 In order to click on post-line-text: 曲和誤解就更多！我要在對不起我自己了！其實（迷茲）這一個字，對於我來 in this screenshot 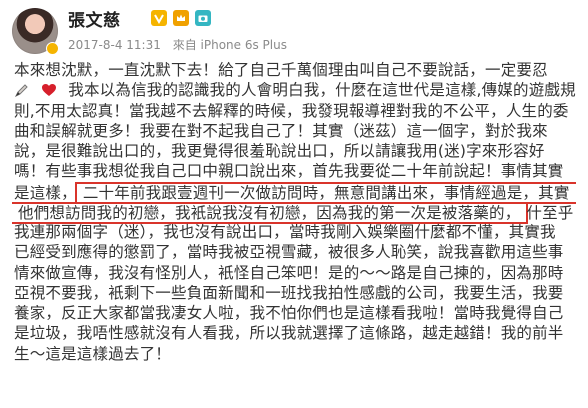, I will do `click(281, 130)`.